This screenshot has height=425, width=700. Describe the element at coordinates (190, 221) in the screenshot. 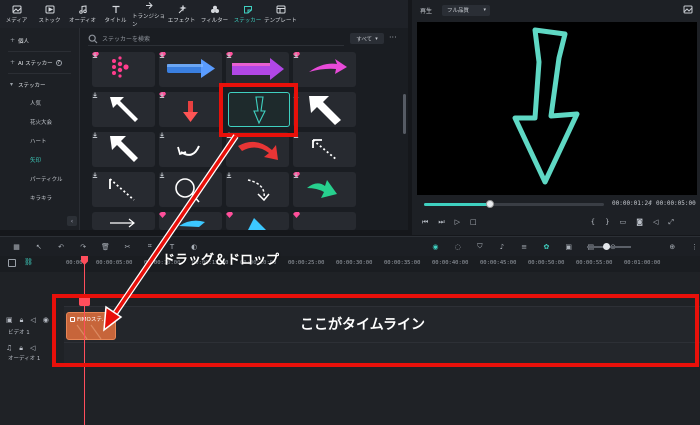

I see `sticker-cyan-arrow` at that location.